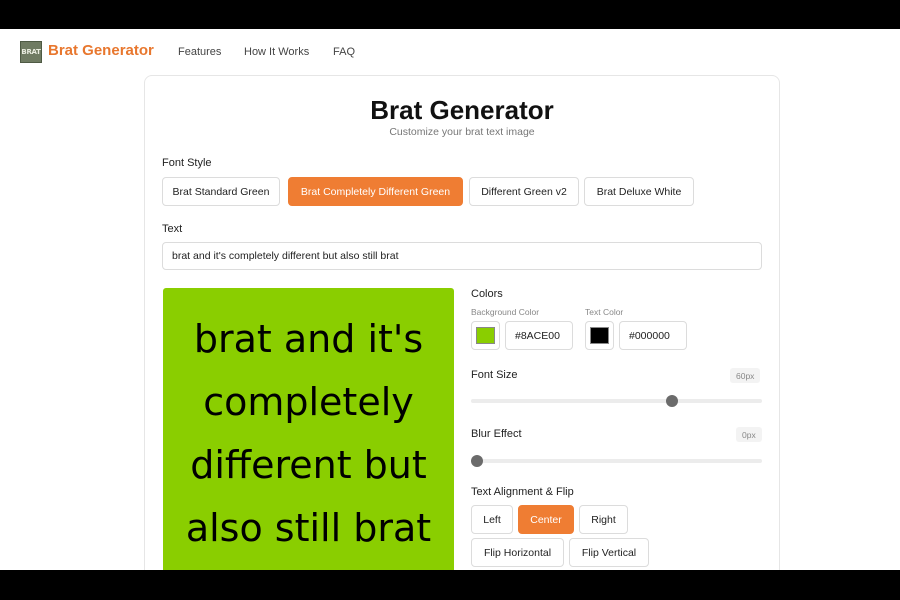 The image size is (900, 600). Describe the element at coordinates (492, 519) in the screenshot. I see `align-left-button: Left` at that location.